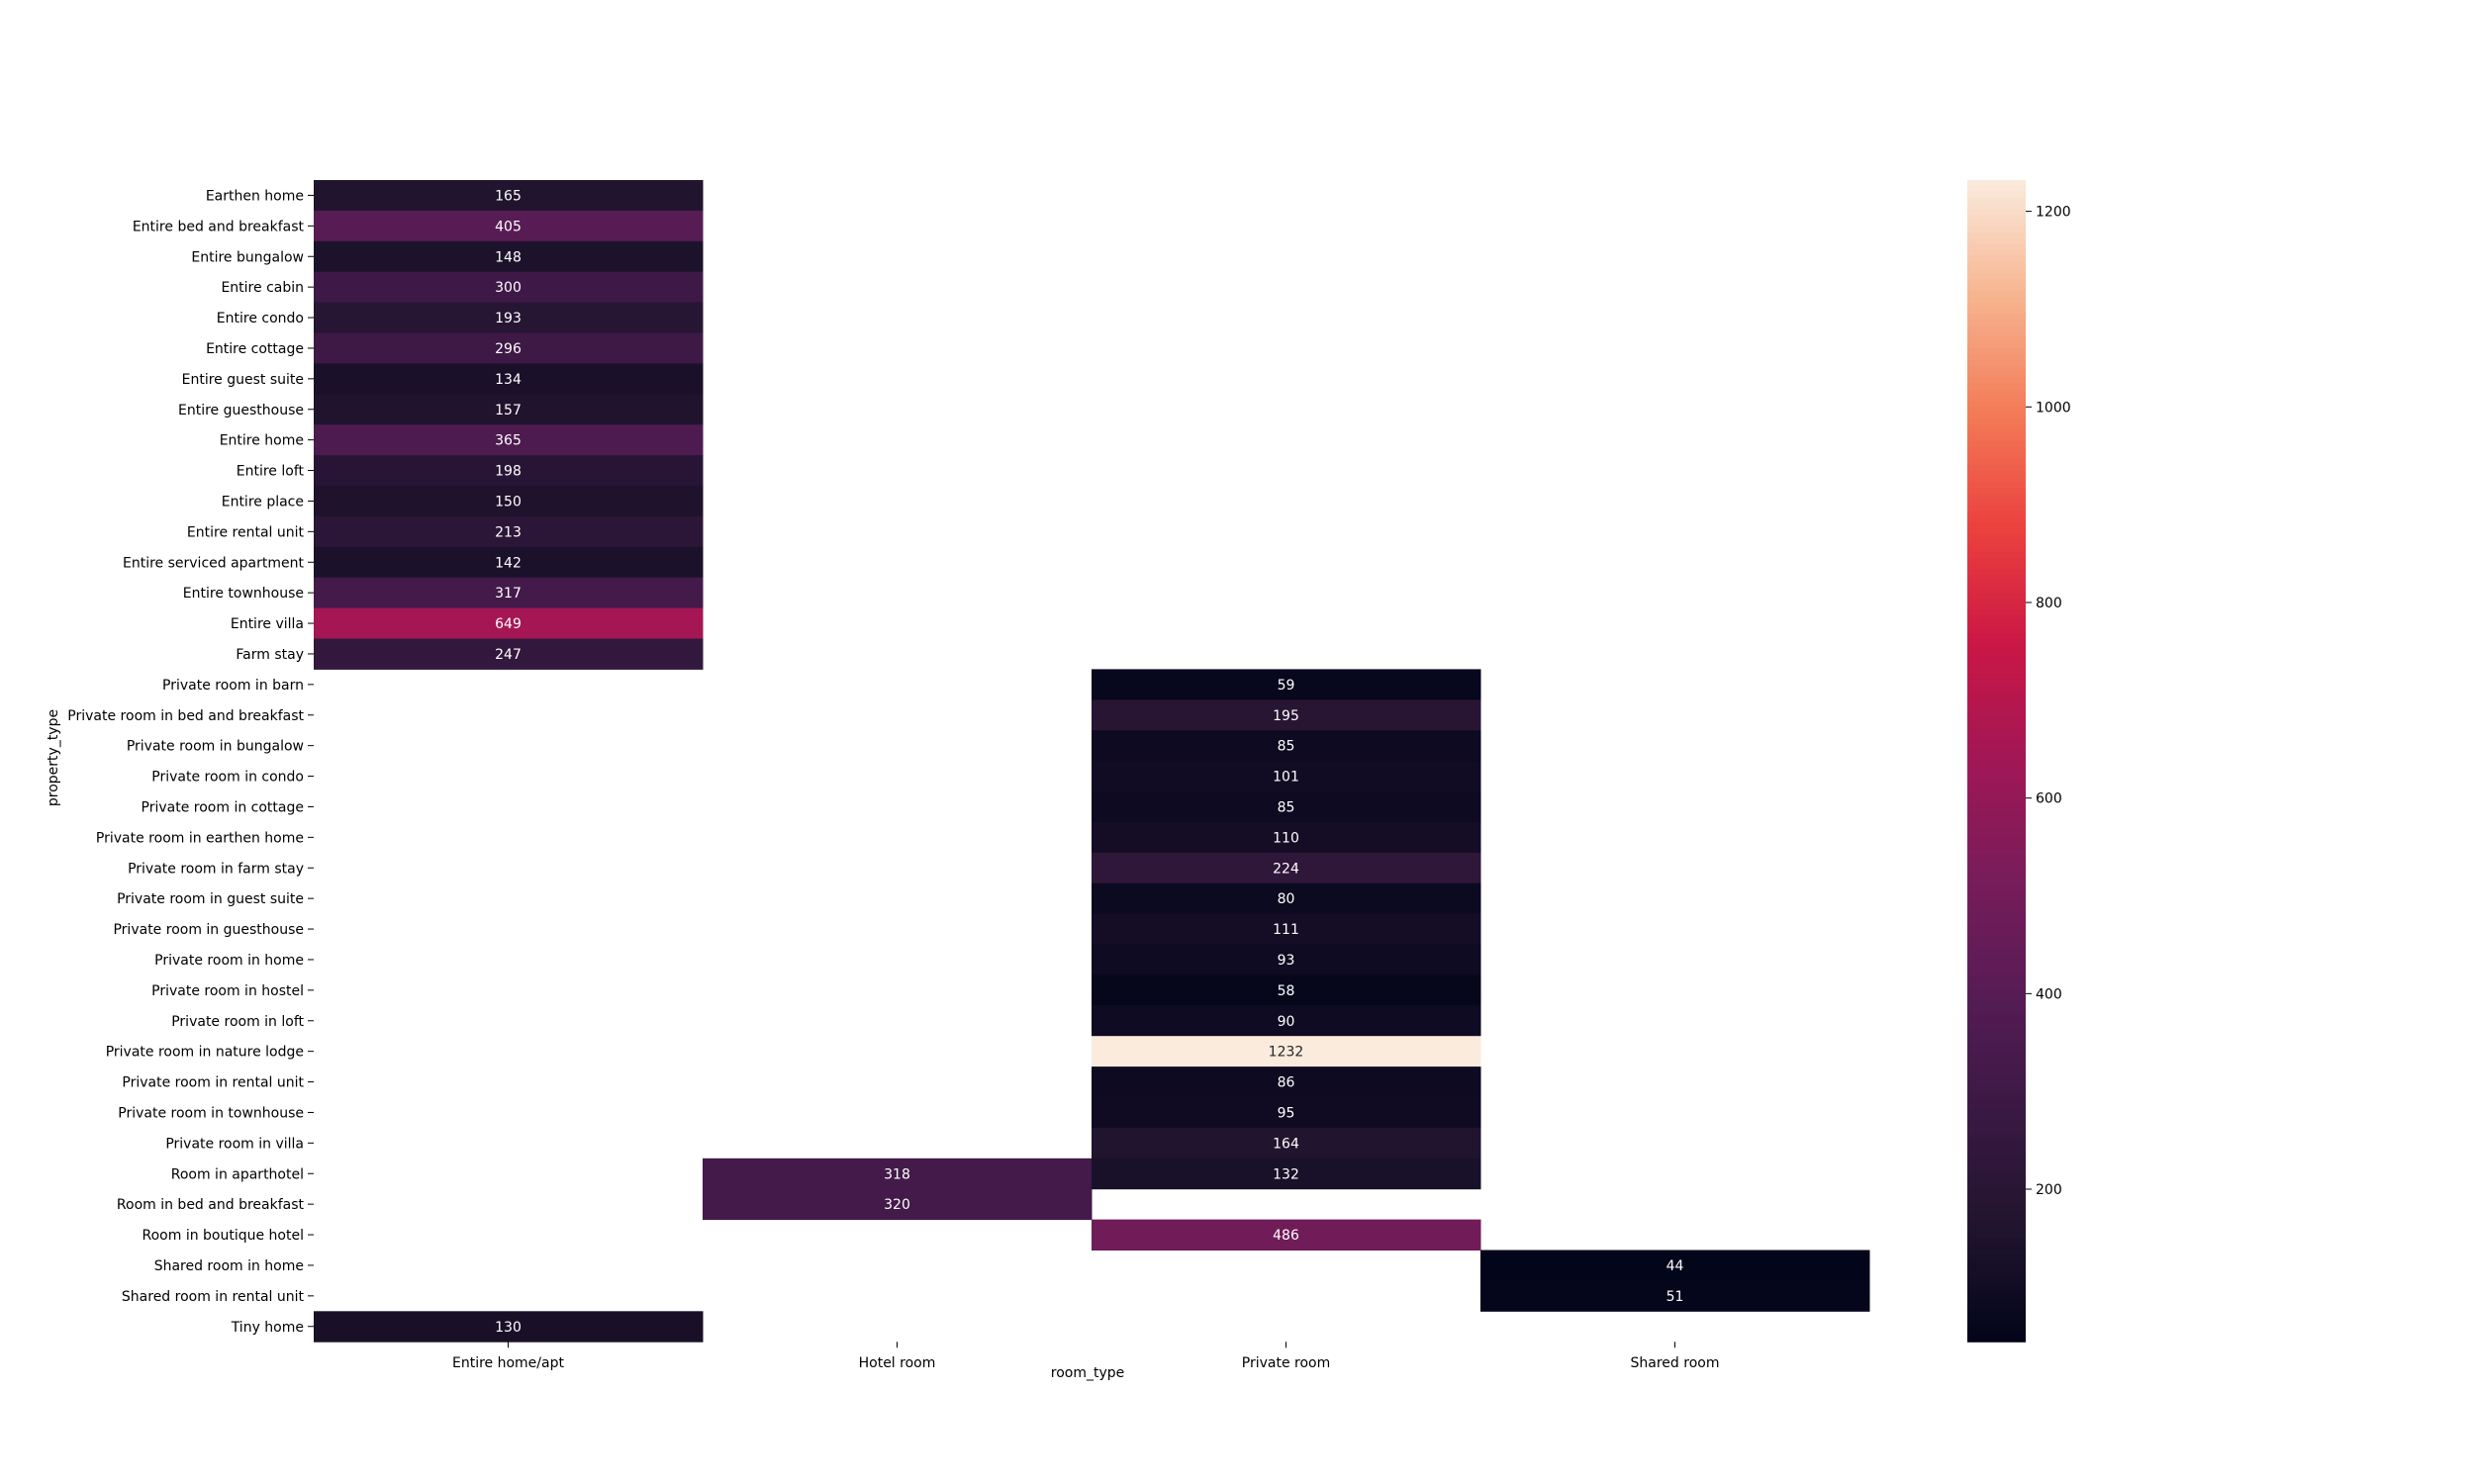  What do you see at coordinates (2049, 799) in the screenshot?
I see `colorbar-tick-label: 600` at bounding box center [2049, 799].